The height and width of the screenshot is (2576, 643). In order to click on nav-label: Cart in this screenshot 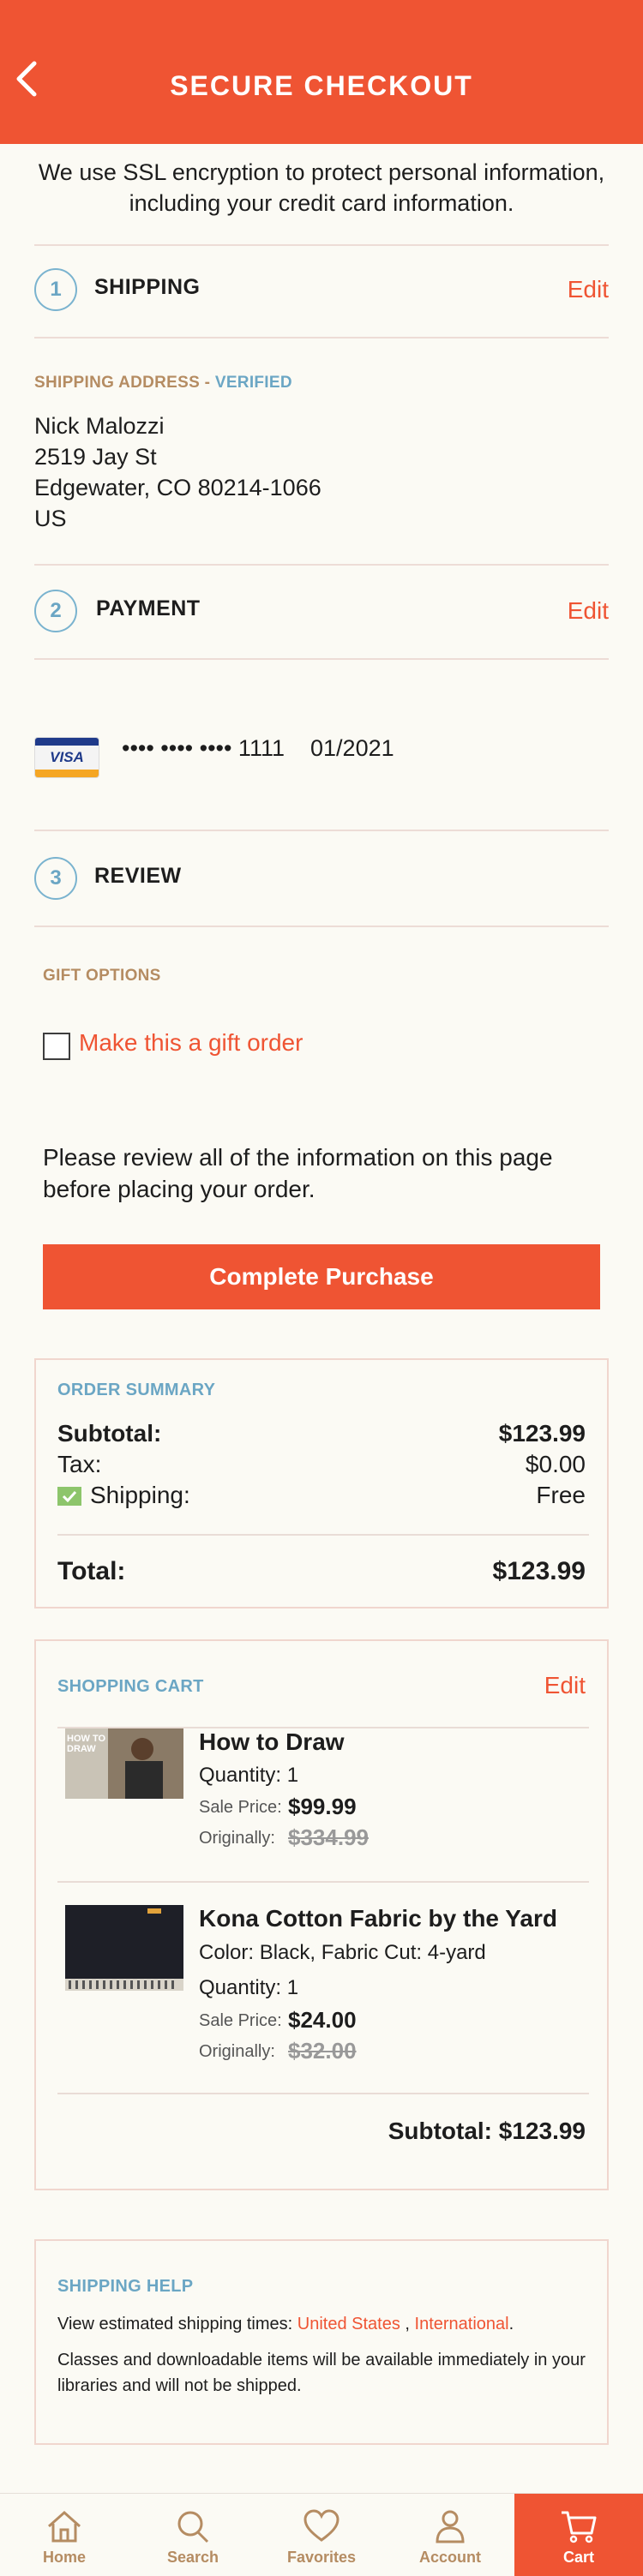, I will do `click(578, 2557)`.